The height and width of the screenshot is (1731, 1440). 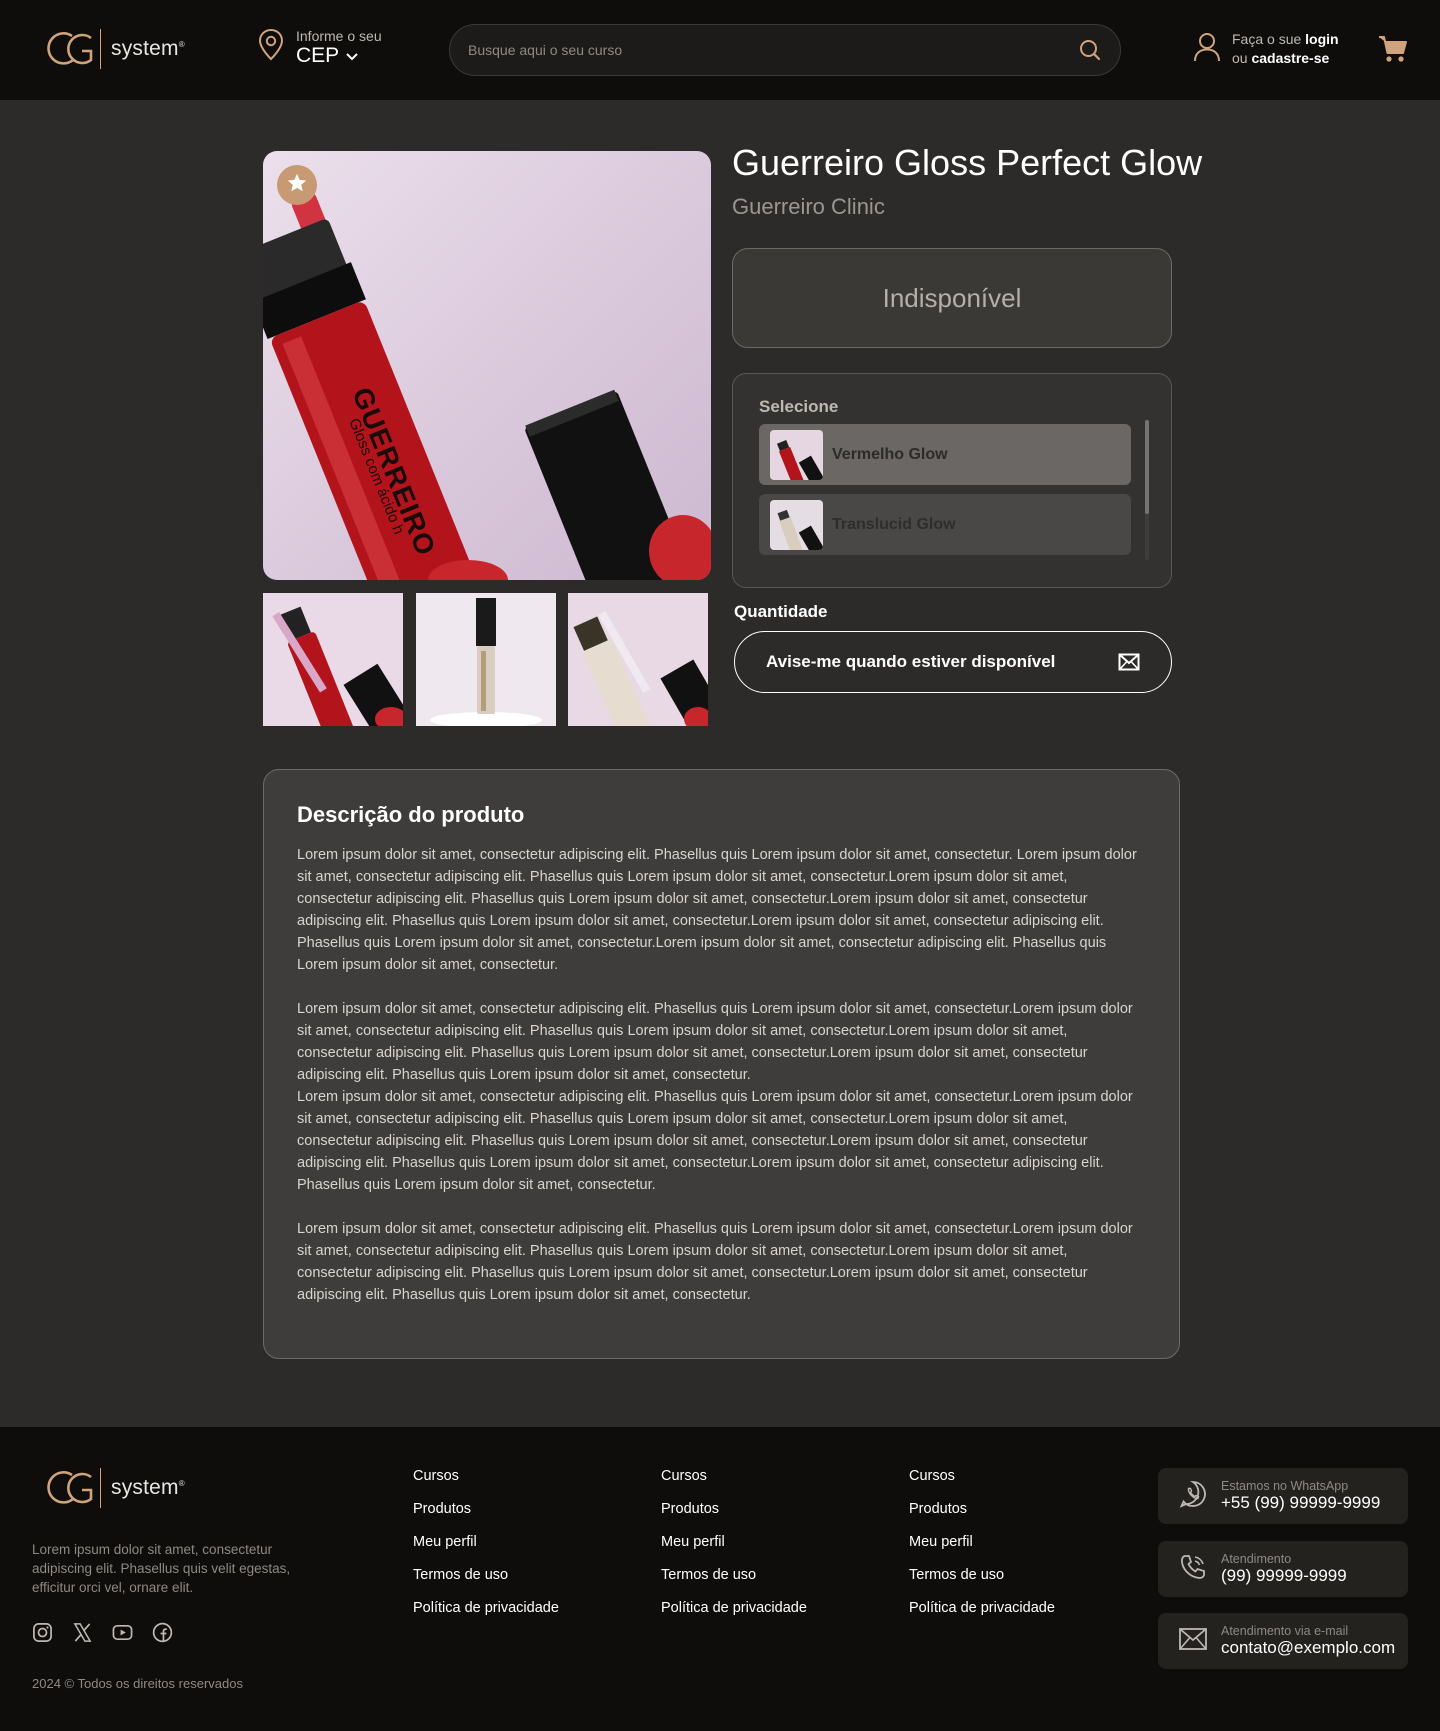 I want to click on variant-scrollbar, so click(x=1147, y=490).